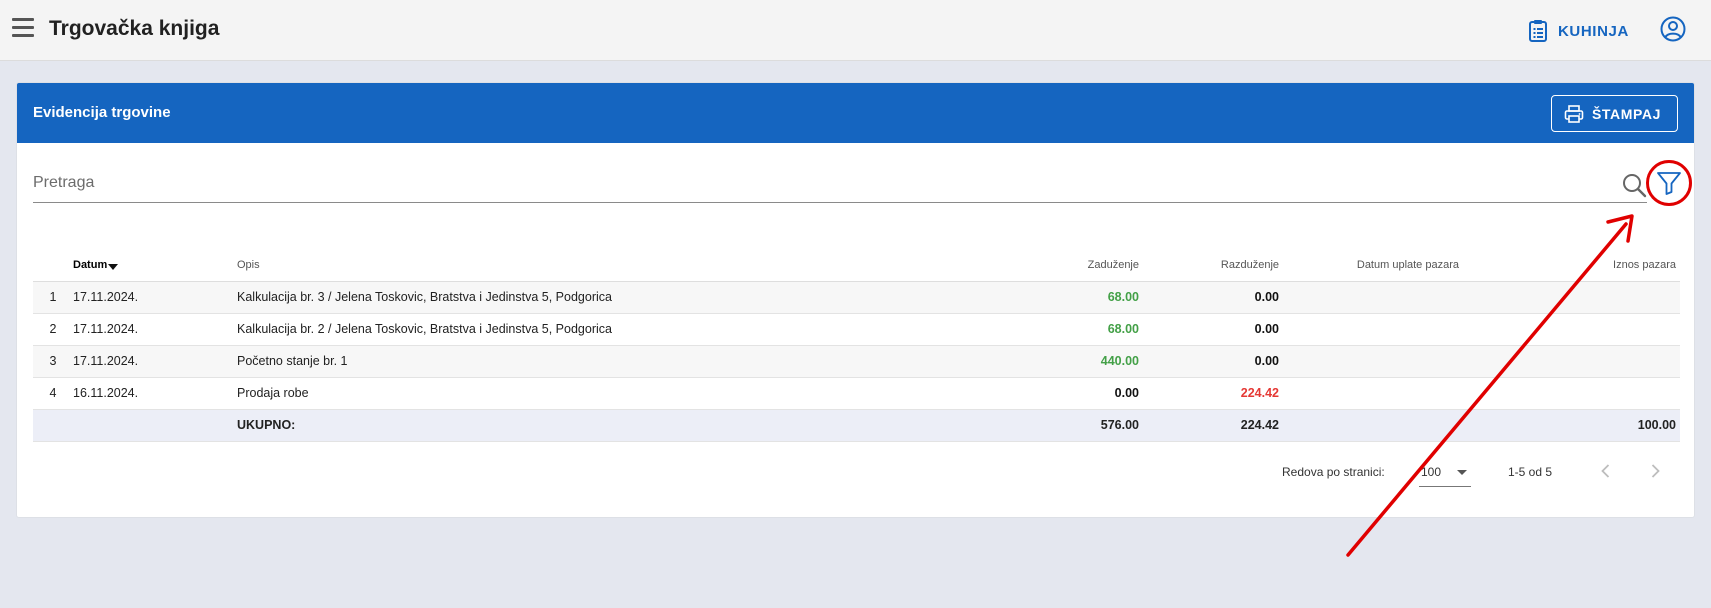 The image size is (1711, 608). I want to click on row-debit: 440.00, so click(1086, 361).